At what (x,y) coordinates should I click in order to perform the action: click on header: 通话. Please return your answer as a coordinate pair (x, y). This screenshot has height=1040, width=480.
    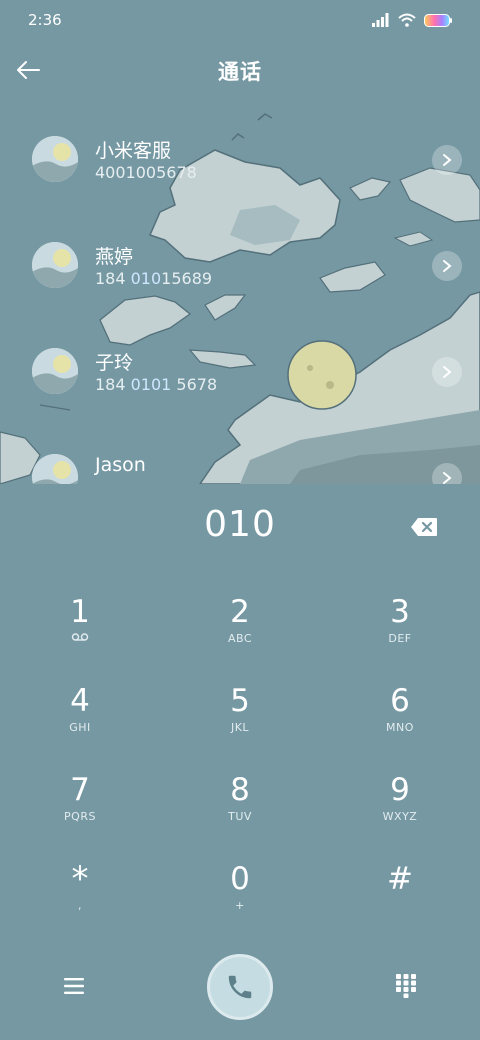
    Looking at the image, I should click on (240, 70).